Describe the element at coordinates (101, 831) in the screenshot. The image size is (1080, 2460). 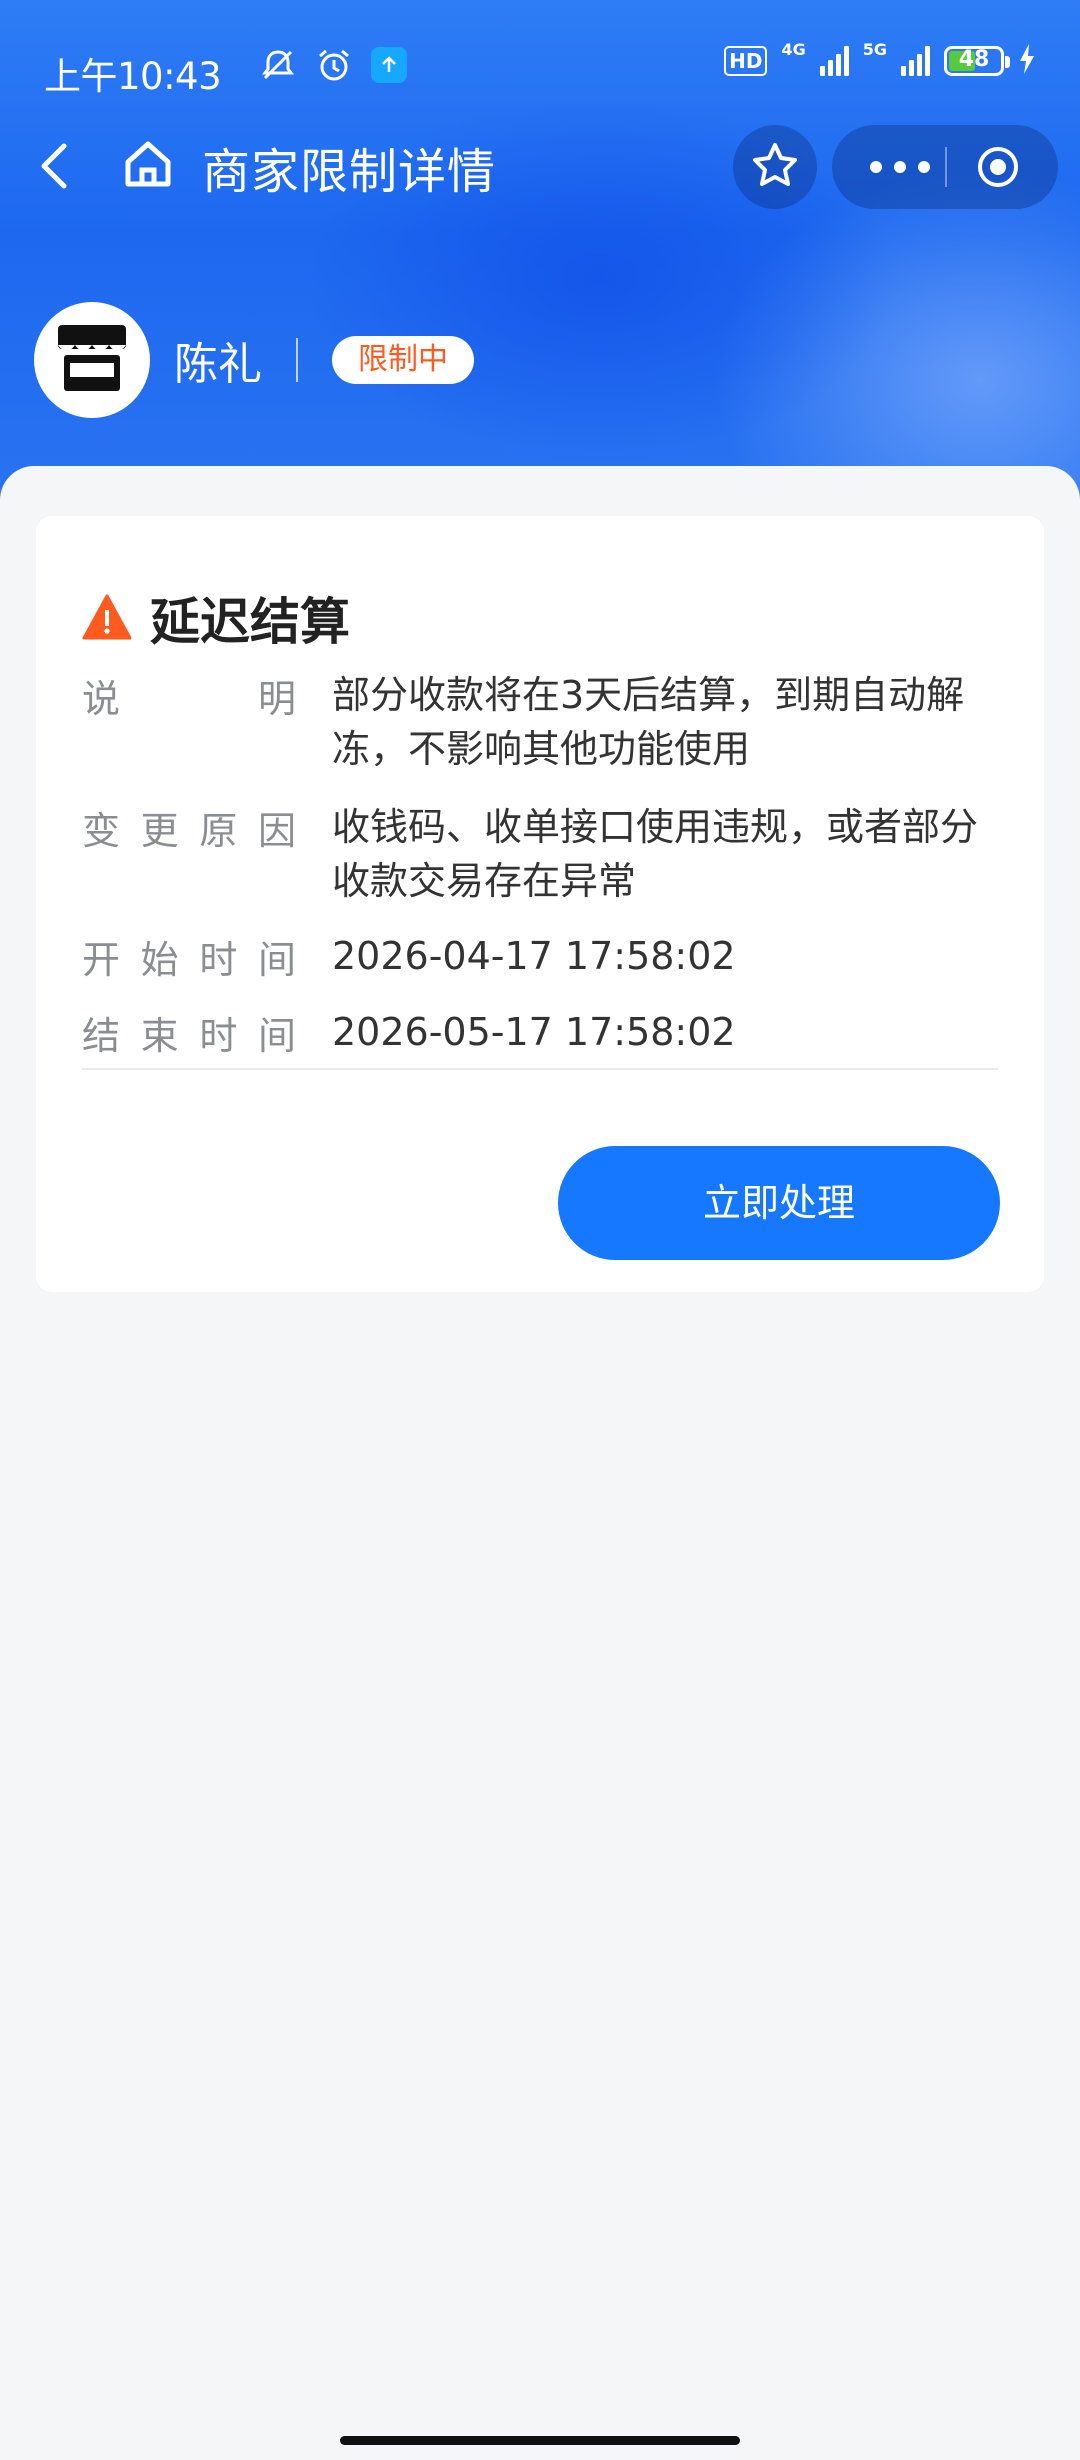
I see `label-char: 变` at that location.